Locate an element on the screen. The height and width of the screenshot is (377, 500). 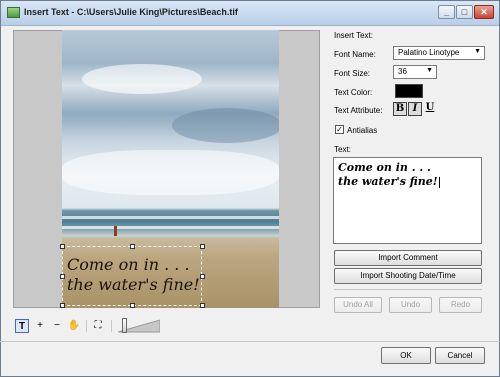
font-size-value: 36 is located at coordinates (402, 71).